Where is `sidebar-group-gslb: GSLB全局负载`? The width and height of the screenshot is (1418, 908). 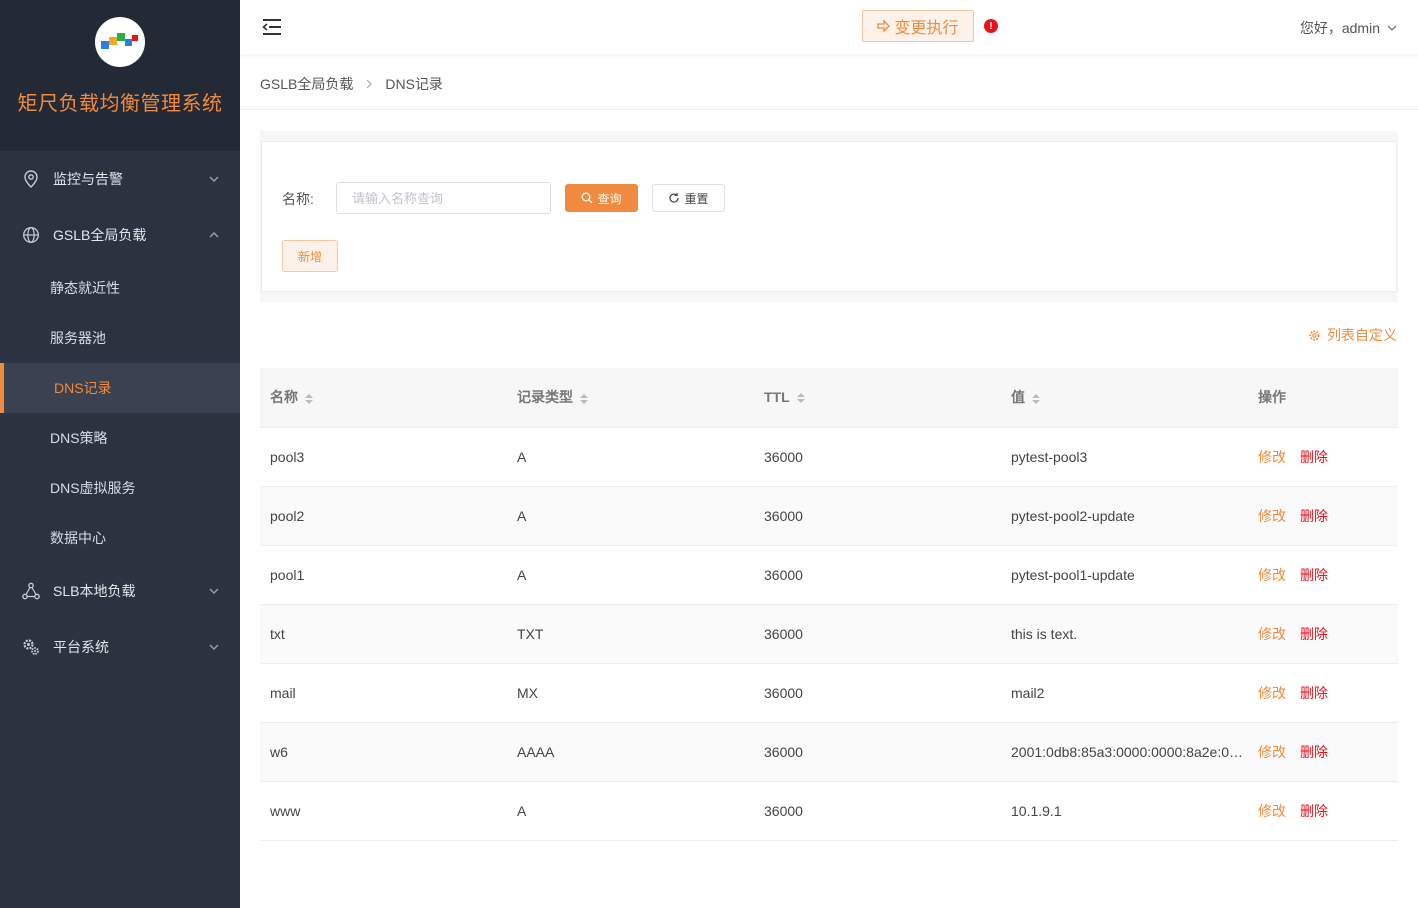
sidebar-group-gslb: GSLB全局负载 is located at coordinates (120, 235).